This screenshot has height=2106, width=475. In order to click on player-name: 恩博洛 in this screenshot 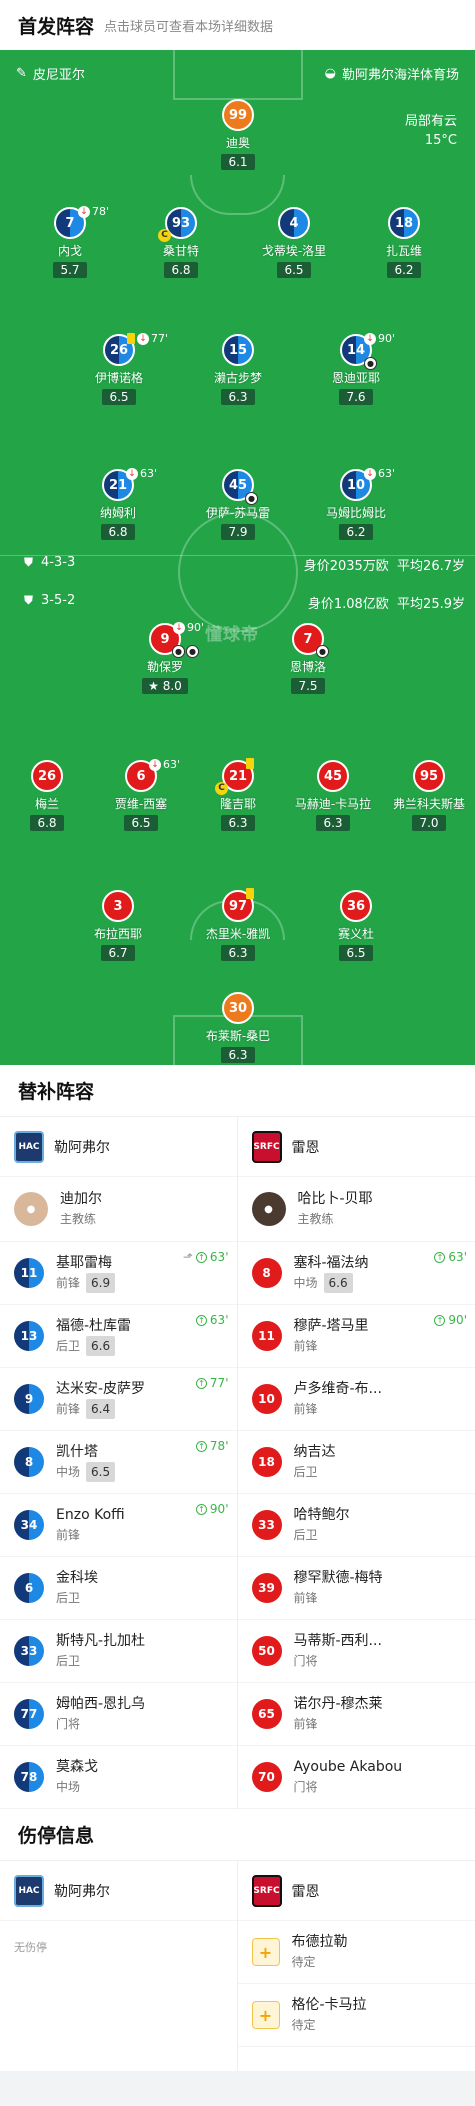, I will do `click(307, 667)`.